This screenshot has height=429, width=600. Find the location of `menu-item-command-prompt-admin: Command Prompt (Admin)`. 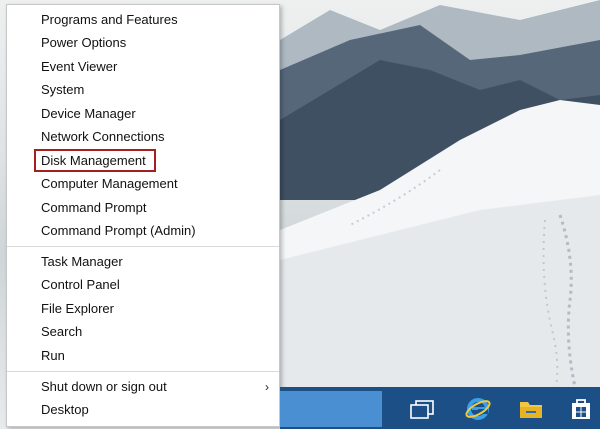

menu-item-command-prompt-admin: Command Prompt (Admin) is located at coordinates (143, 231).